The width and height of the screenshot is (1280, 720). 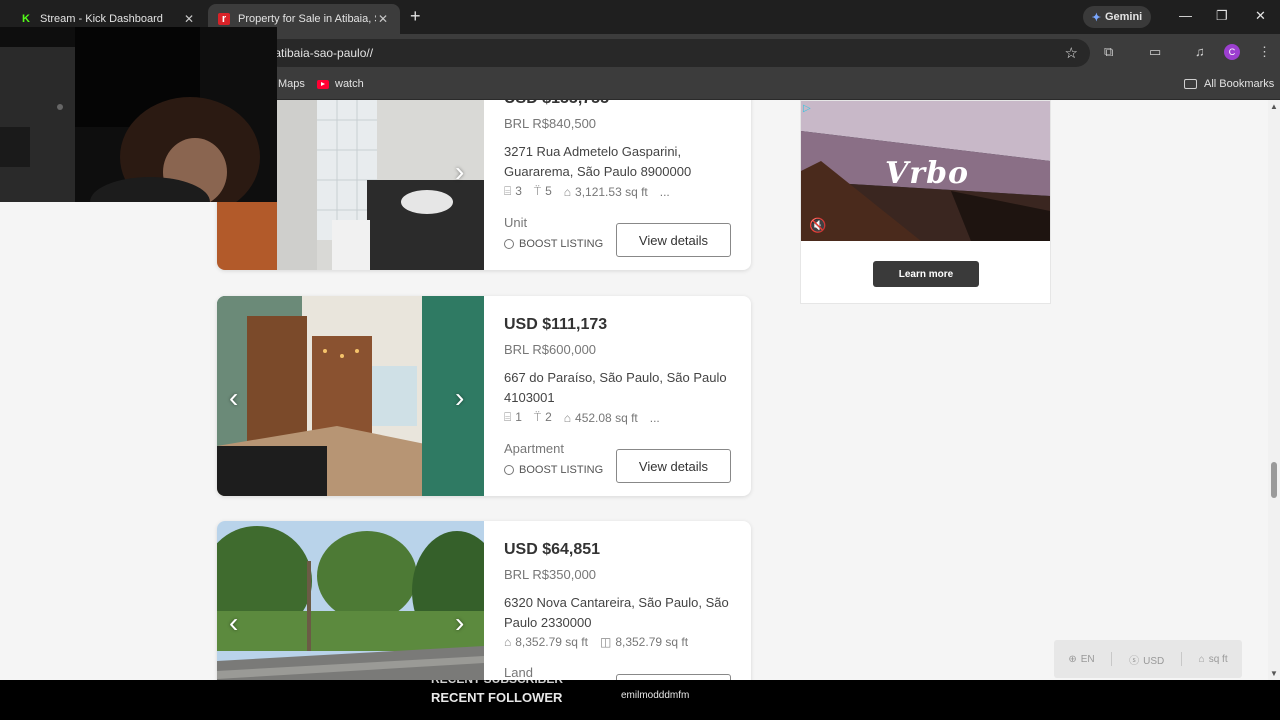 I want to click on gemini-icon: ✦, so click(x=1096, y=17).